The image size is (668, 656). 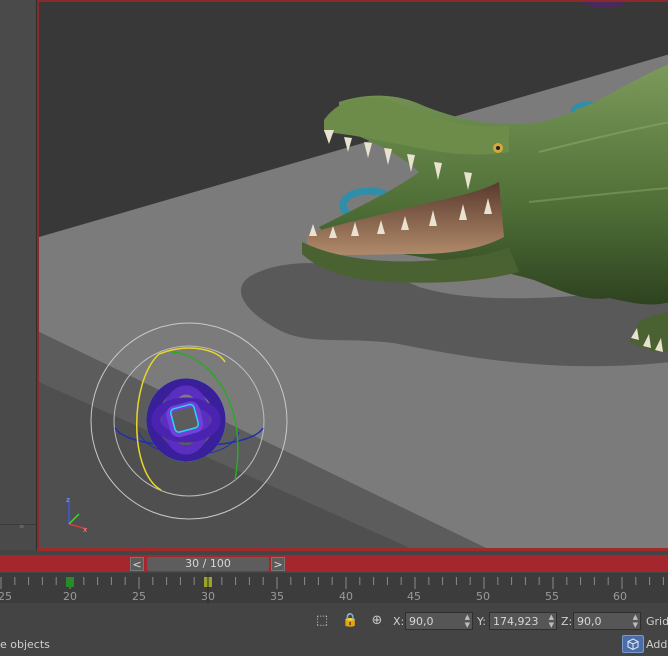 I want to click on time-slider-thumb: 30 / 100, so click(x=208, y=564).